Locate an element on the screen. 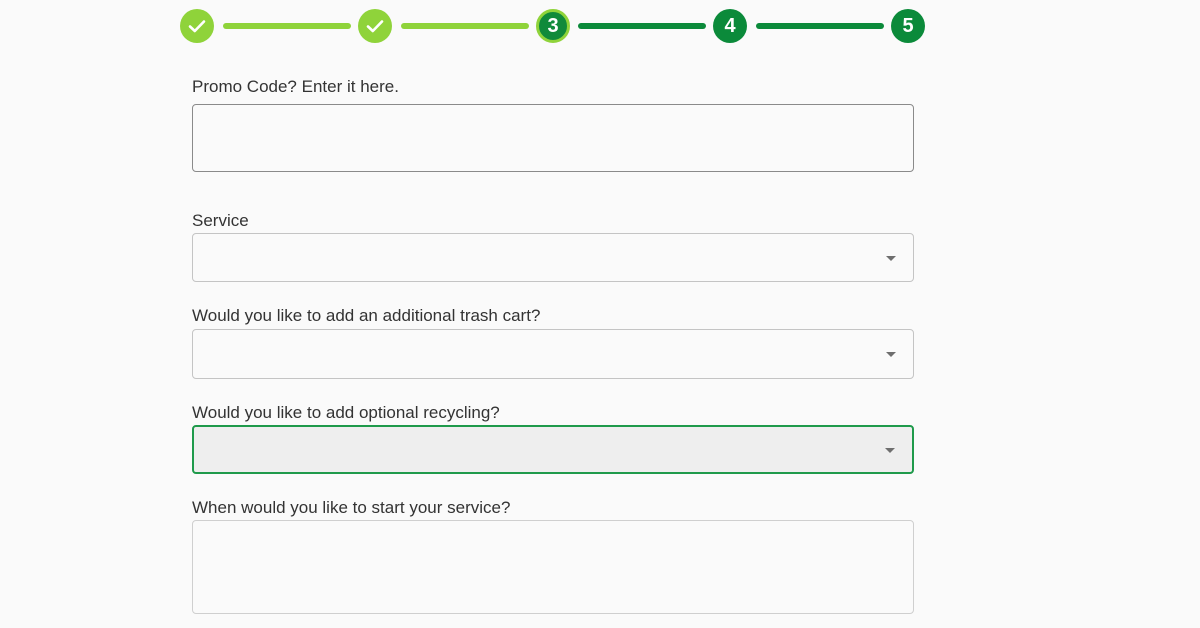 The height and width of the screenshot is (628, 1200). step-4-upcoming: 4 is located at coordinates (730, 26).